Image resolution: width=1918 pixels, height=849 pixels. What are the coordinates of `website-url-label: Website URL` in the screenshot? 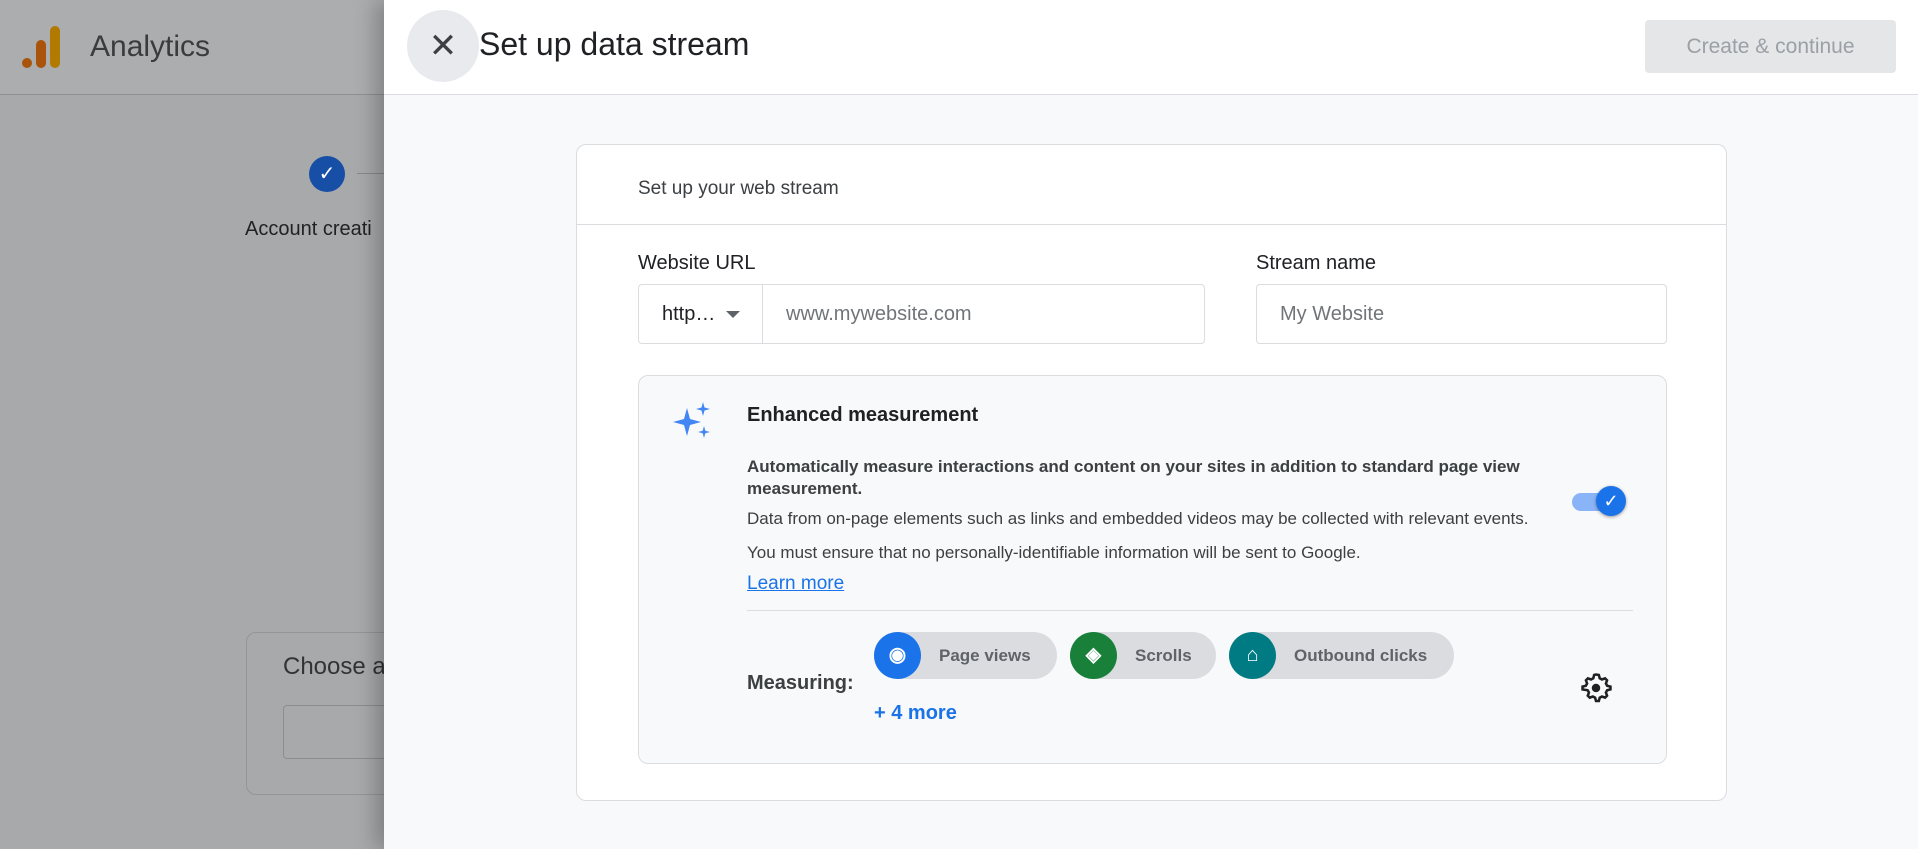 It's located at (697, 263).